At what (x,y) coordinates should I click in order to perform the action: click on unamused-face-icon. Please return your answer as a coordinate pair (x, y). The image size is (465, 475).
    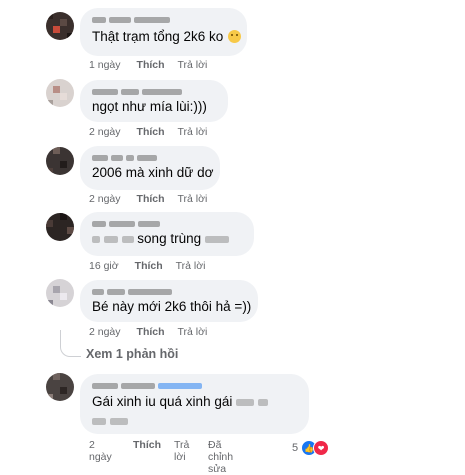
    Looking at the image, I should click on (235, 36).